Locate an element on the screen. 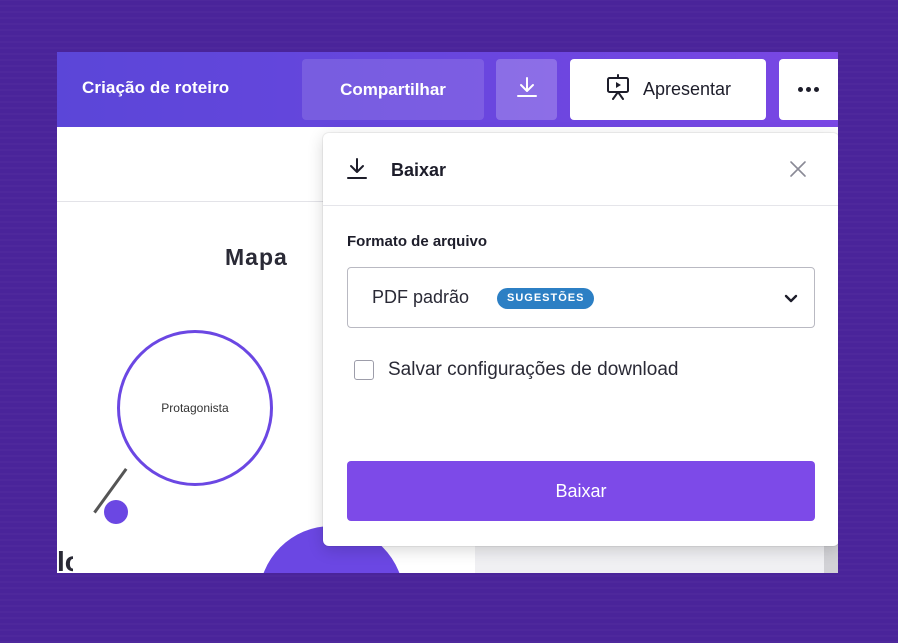 The height and width of the screenshot is (643, 898). node-label: Protagonista is located at coordinates (195, 408).